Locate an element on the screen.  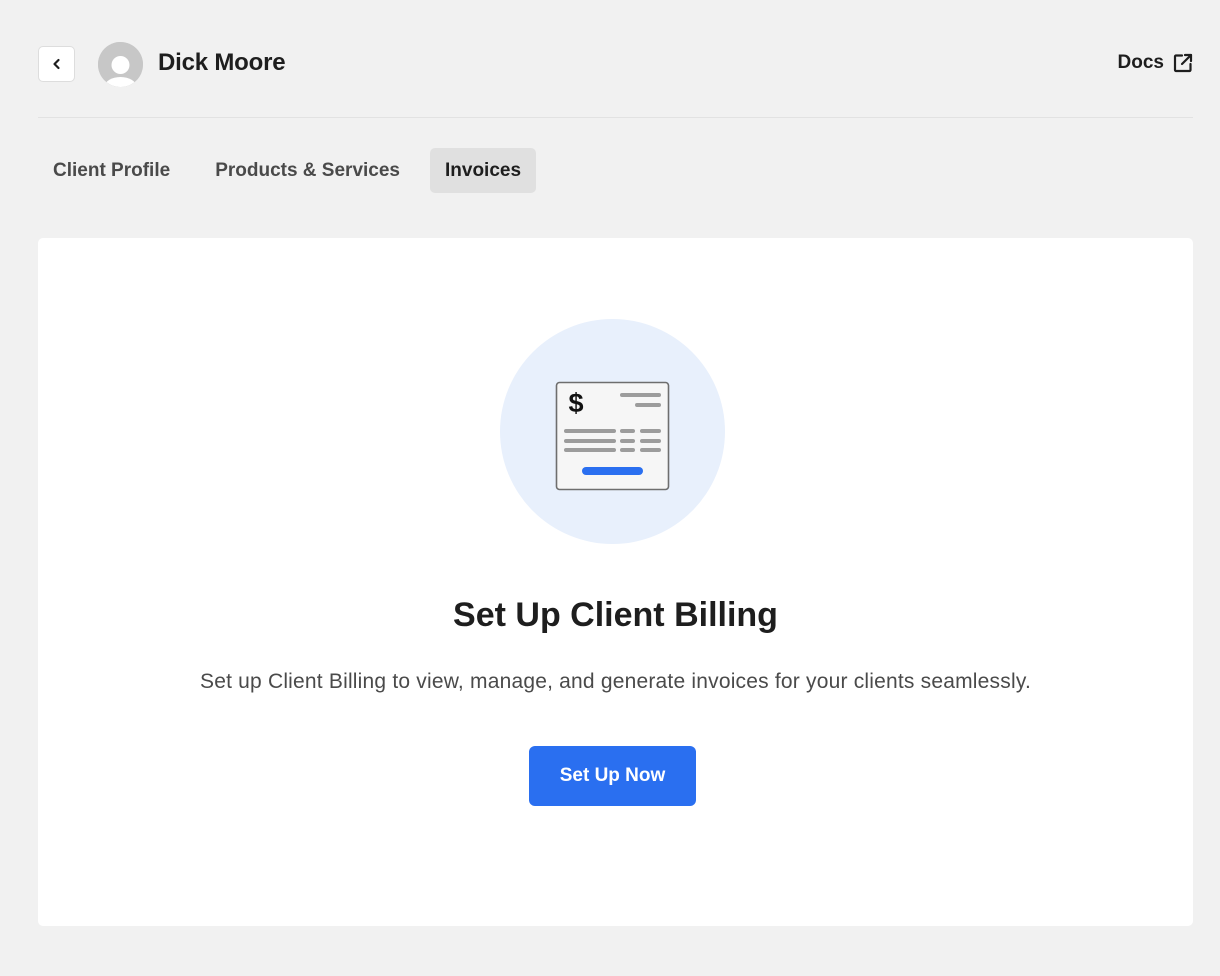
user-avatar-icon is located at coordinates (120, 64).